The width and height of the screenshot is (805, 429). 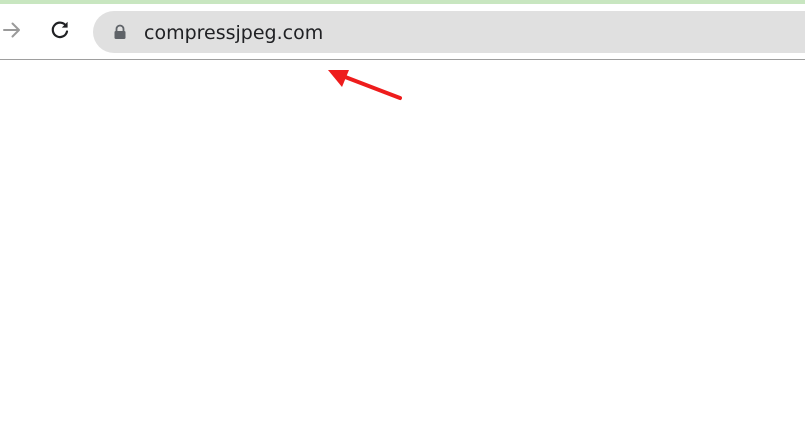 What do you see at coordinates (449, 32) in the screenshot?
I see `address-bar: compressjpeg.com` at bounding box center [449, 32].